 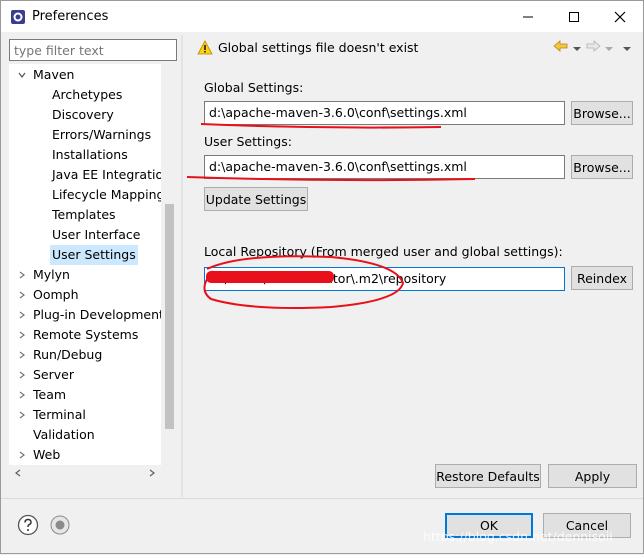 I want to click on tree-item: Templates, so click(x=84, y=215).